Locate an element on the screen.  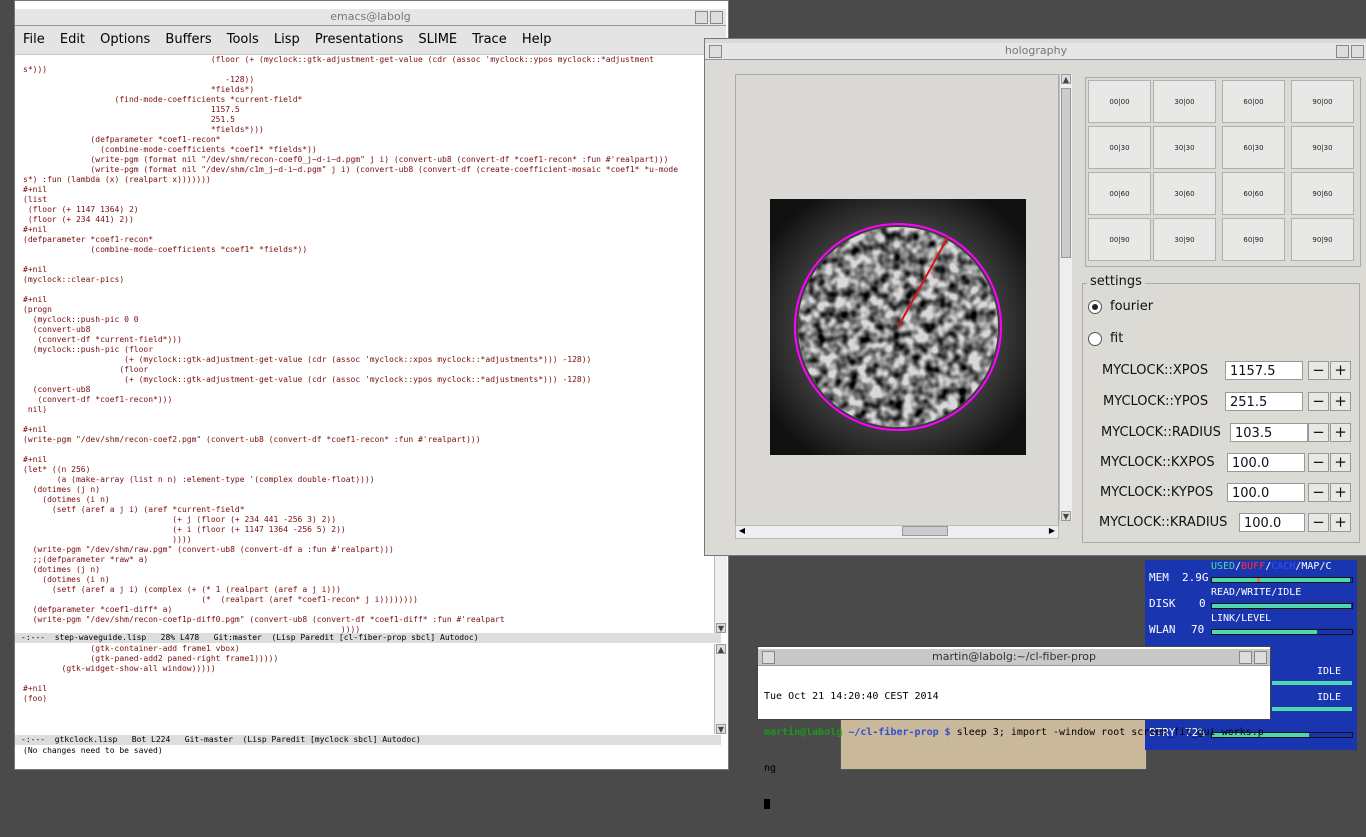
grid-button: 60|30 is located at coordinates (1253, 147).